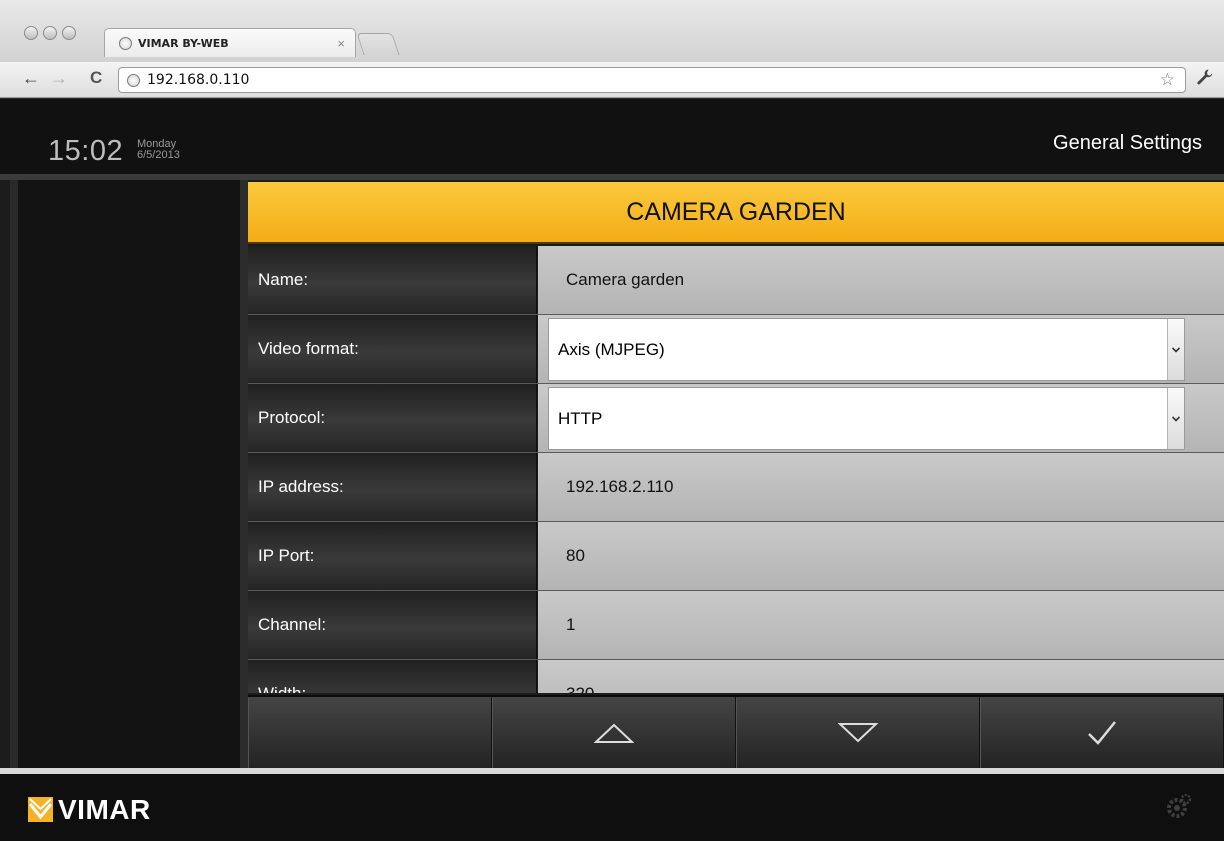  I want to click on globe-icon, so click(125, 43).